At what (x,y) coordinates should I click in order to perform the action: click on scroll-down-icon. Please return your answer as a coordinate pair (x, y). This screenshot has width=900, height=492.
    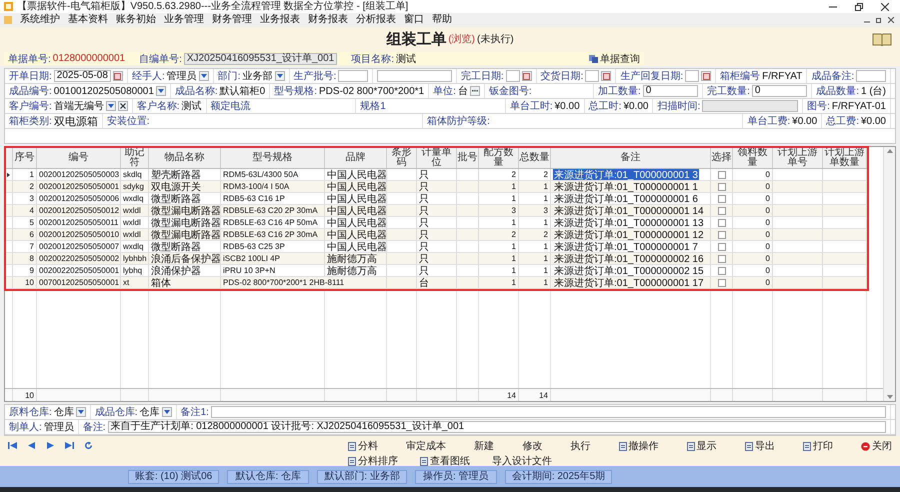
    Looking at the image, I should click on (889, 397).